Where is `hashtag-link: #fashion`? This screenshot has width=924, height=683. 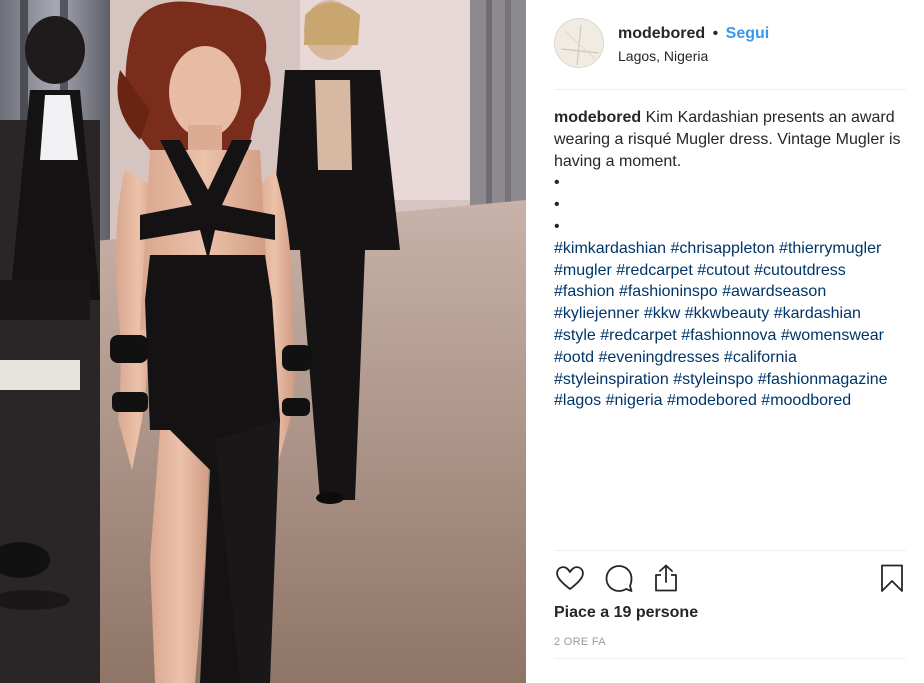 hashtag-link: #fashion is located at coordinates (584, 291).